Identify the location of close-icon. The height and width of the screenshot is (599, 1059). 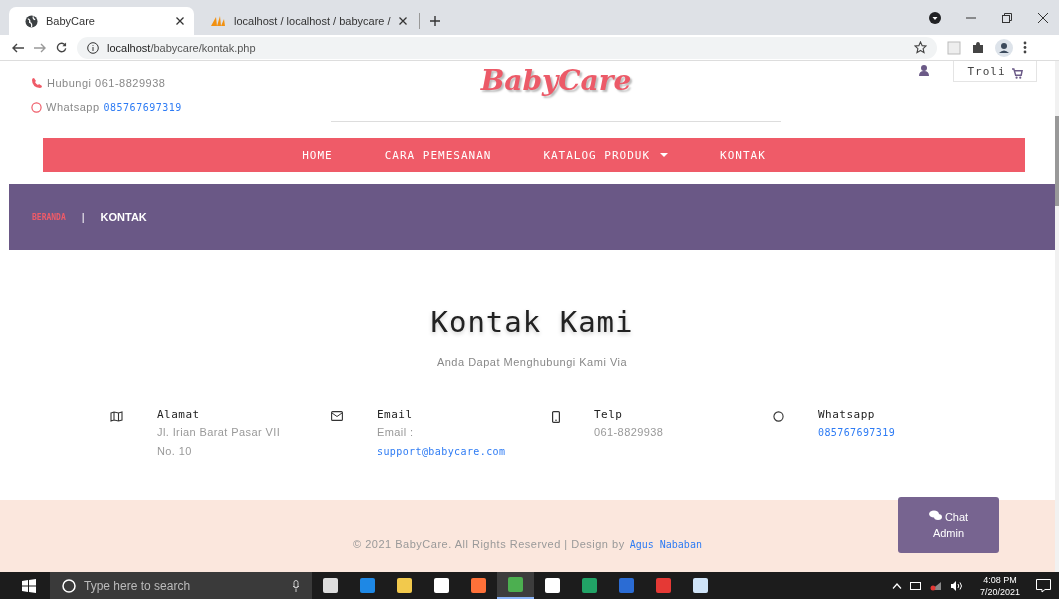
(1043, 18).